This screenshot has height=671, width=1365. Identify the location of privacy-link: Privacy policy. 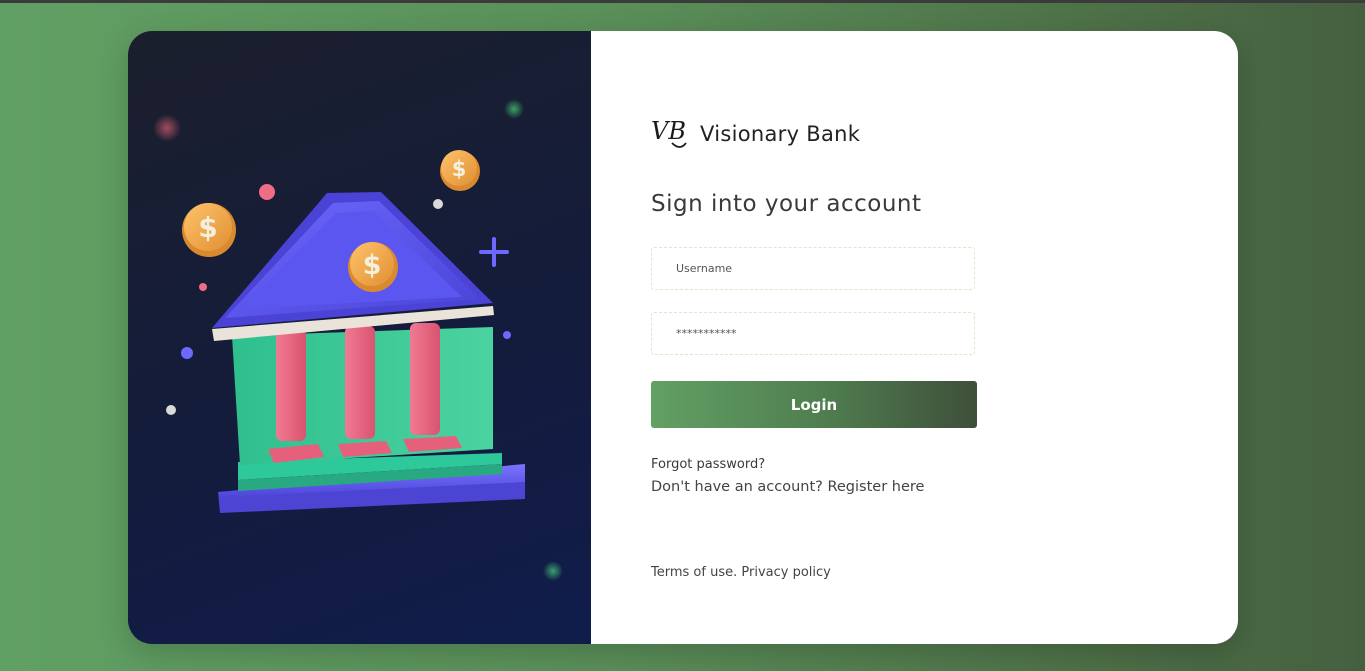
(785, 572).